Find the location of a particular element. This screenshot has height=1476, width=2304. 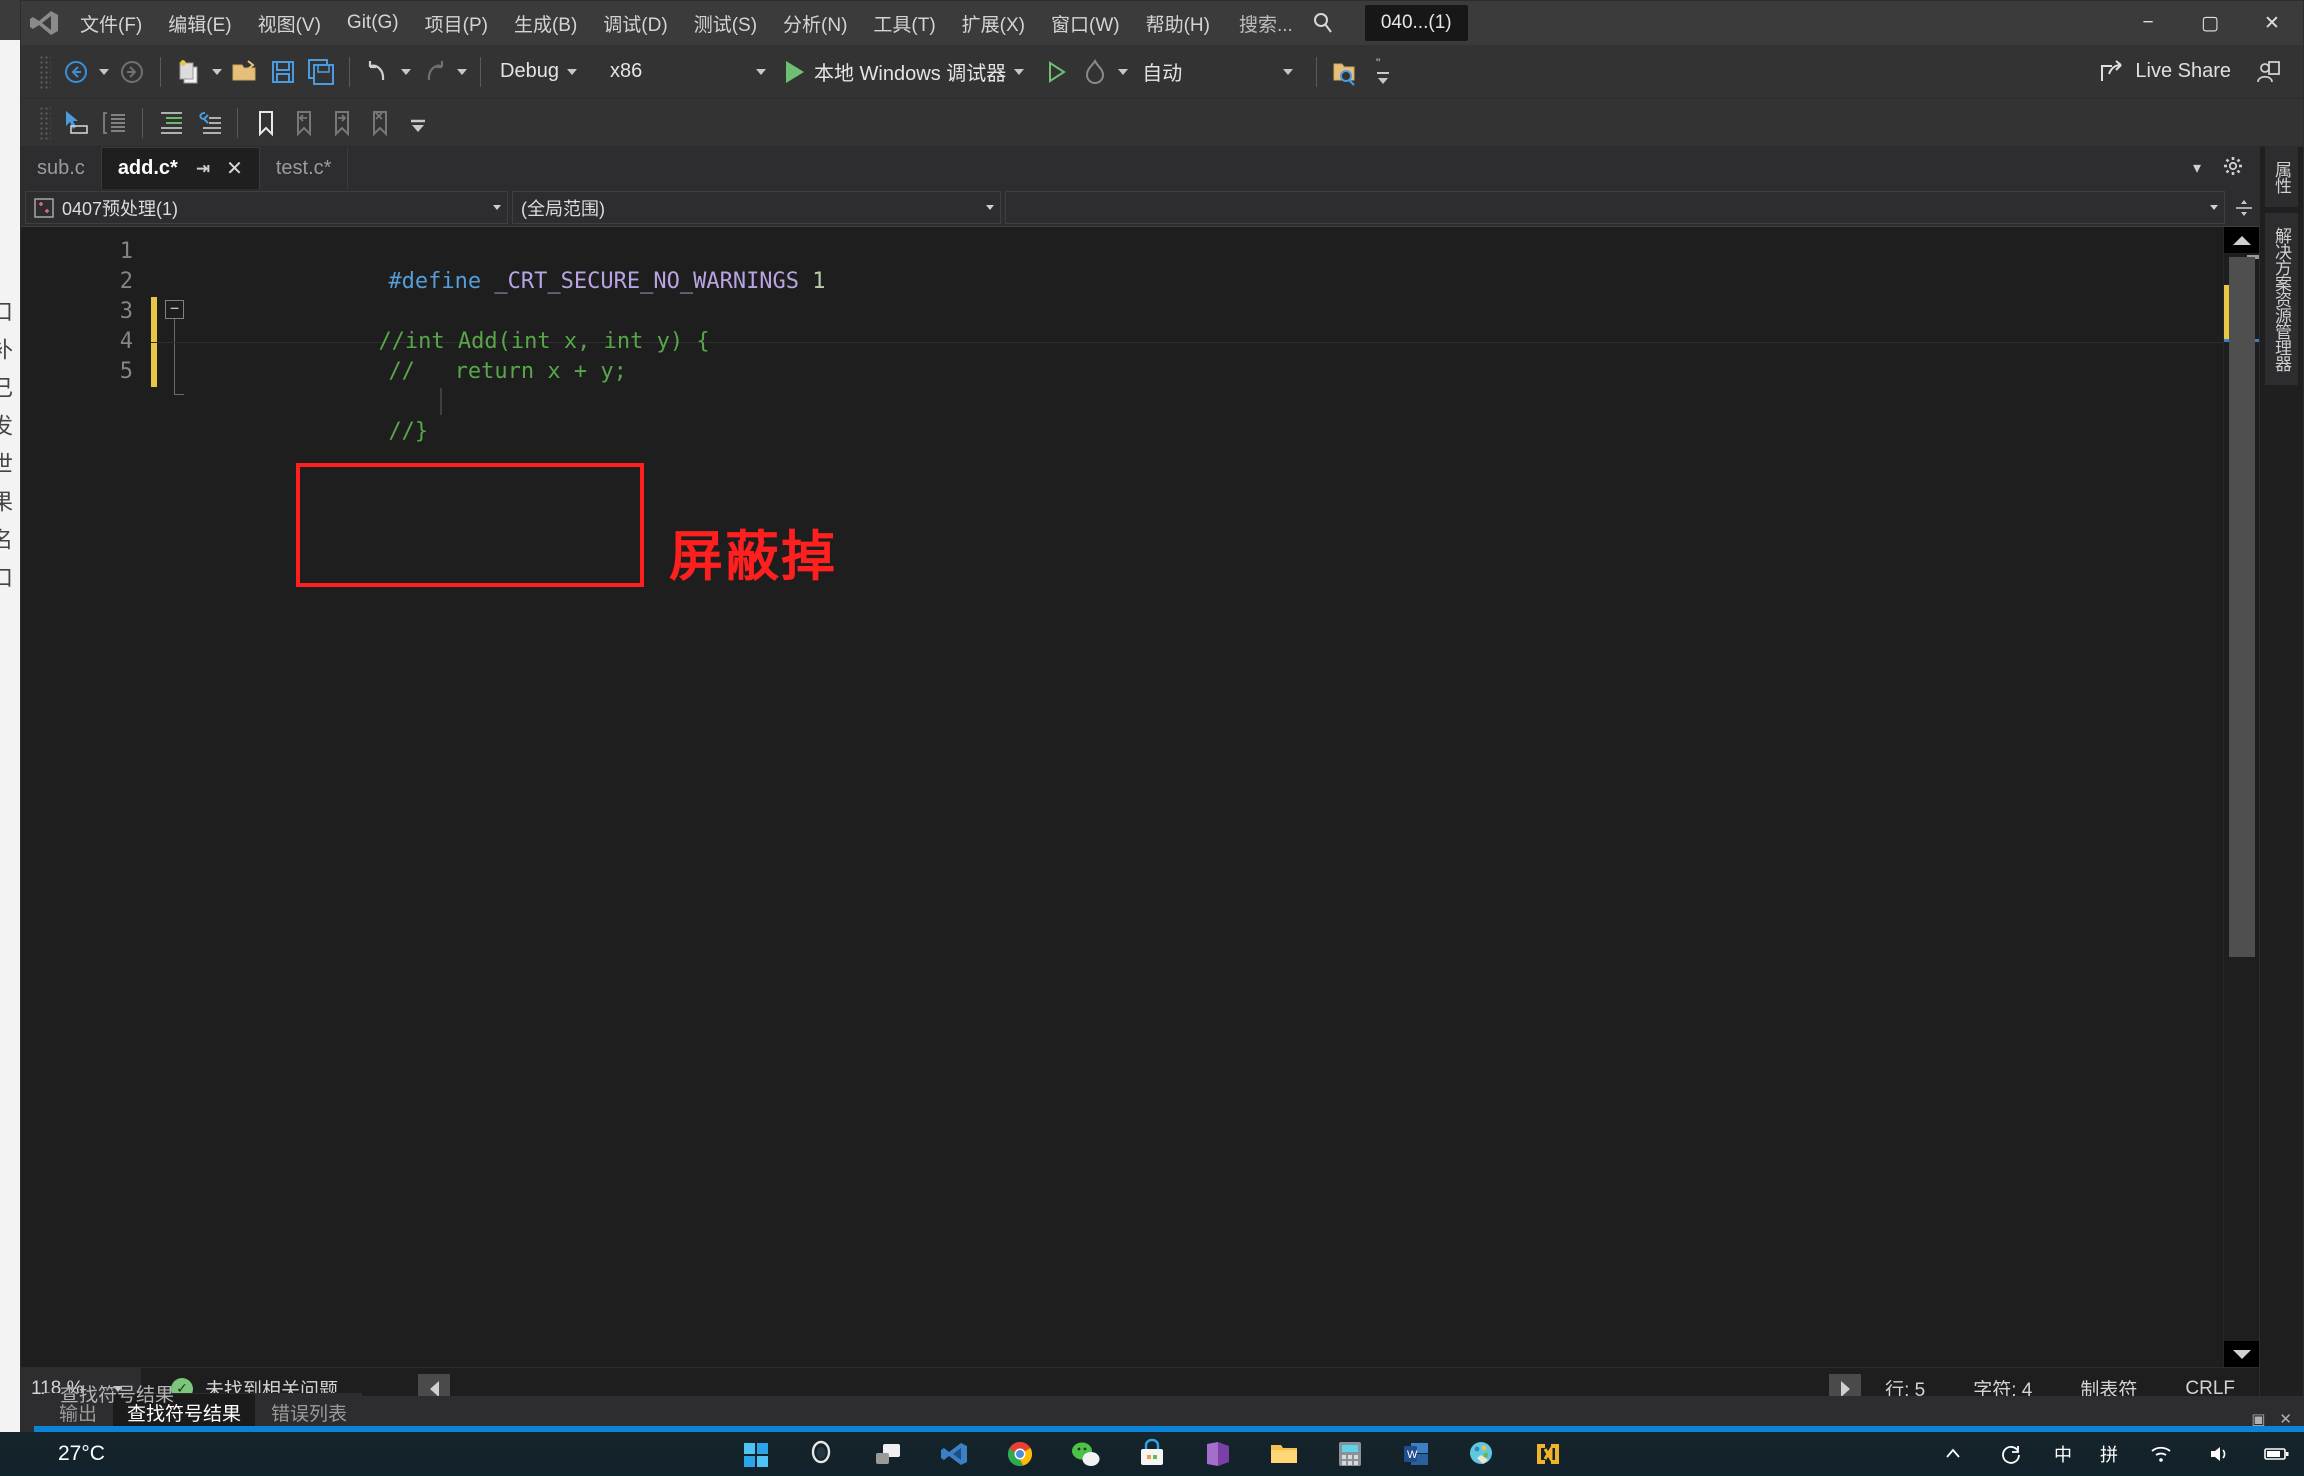

microsoft-store-icon is located at coordinates (1152, 1453).